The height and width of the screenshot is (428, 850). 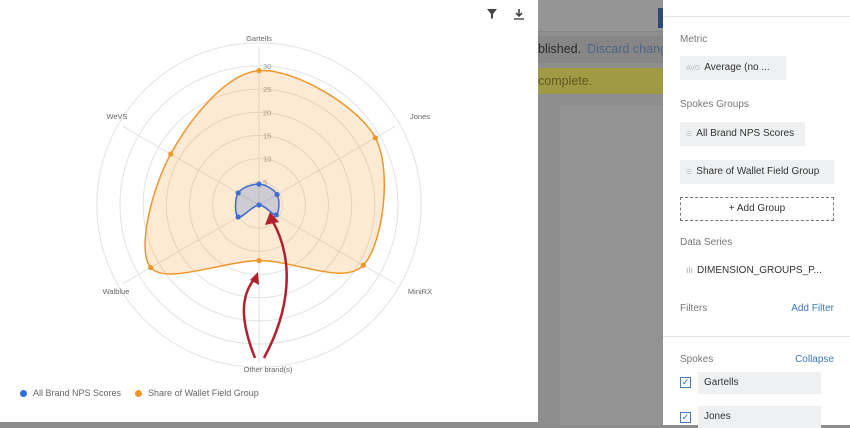 What do you see at coordinates (814, 359) in the screenshot?
I see `collapse-link: Collapse` at bounding box center [814, 359].